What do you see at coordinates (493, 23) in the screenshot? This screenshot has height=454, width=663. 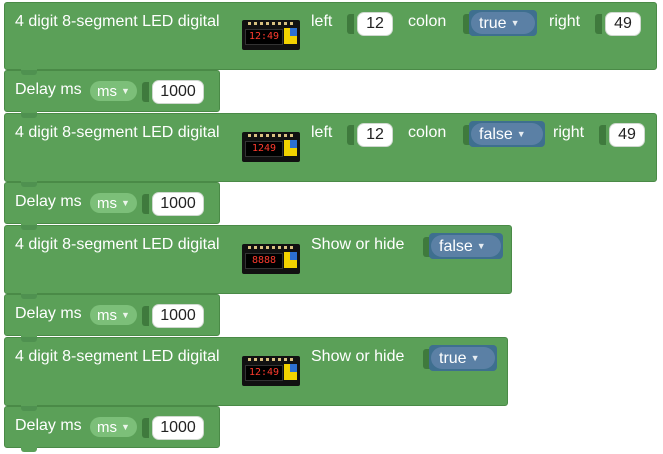 I see `colon-value: true` at bounding box center [493, 23].